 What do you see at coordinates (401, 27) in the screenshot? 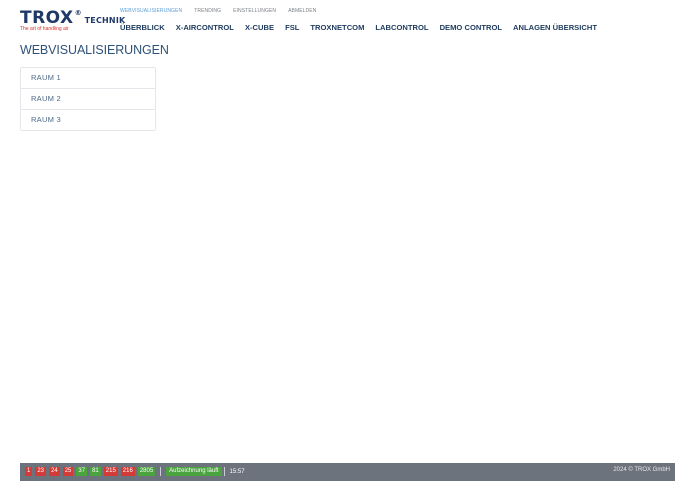
I see `nav-labcontrol: LABCONTROL` at bounding box center [401, 27].